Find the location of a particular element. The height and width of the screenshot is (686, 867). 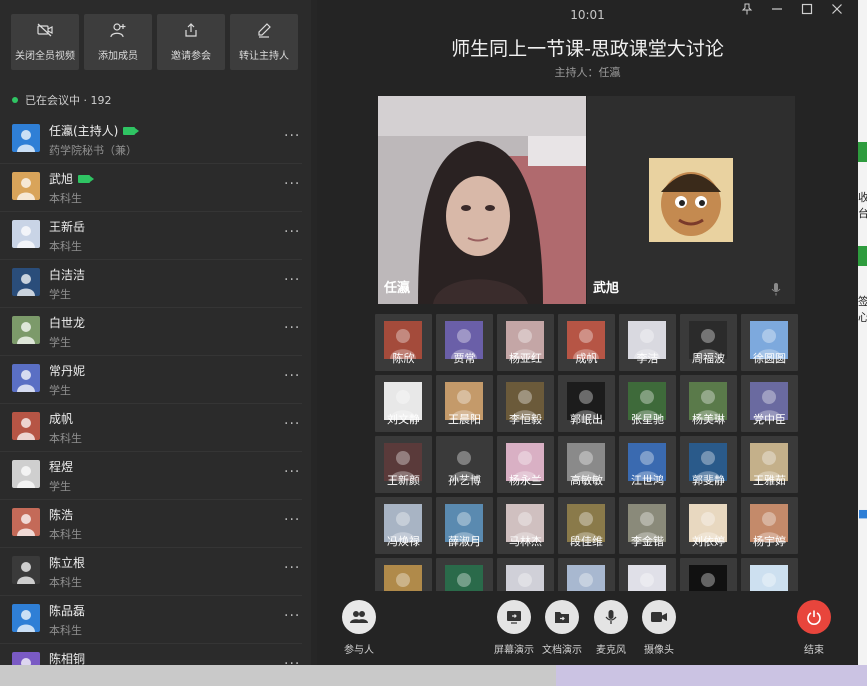

video-tile-host: 任瀛 is located at coordinates (482, 200).